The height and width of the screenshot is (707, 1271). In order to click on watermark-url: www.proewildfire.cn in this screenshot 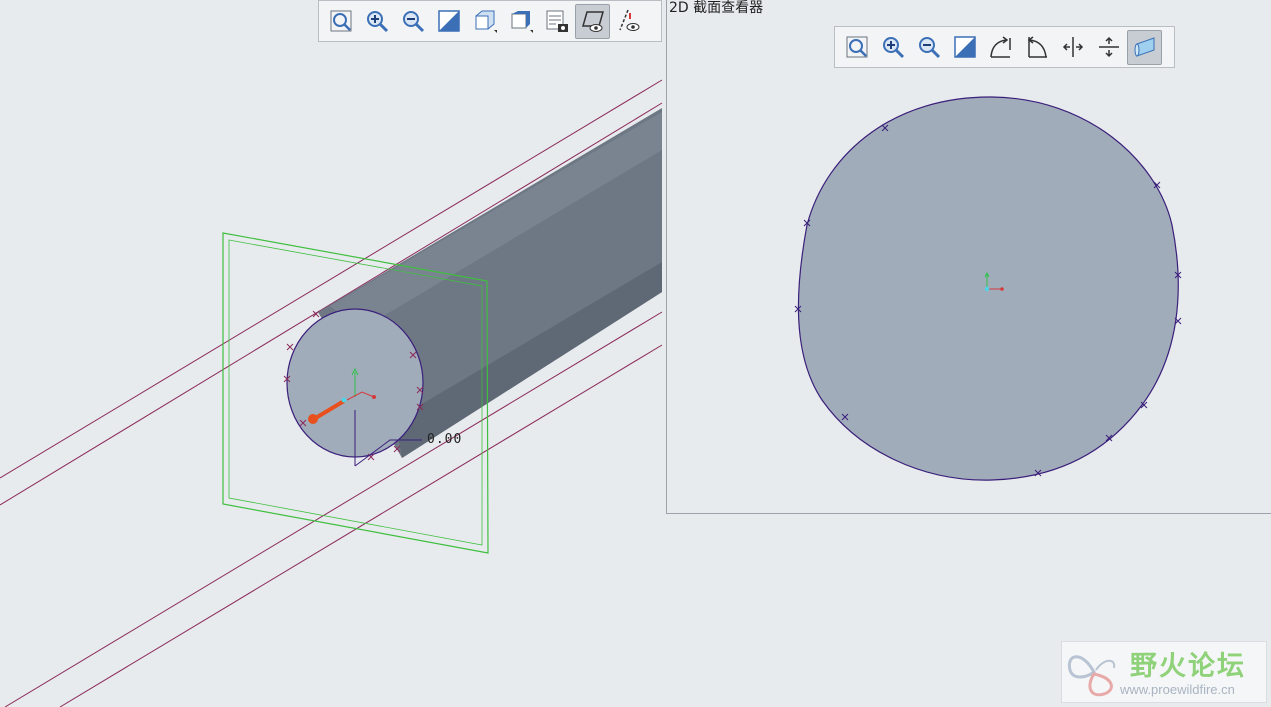, I will do `click(1177, 689)`.